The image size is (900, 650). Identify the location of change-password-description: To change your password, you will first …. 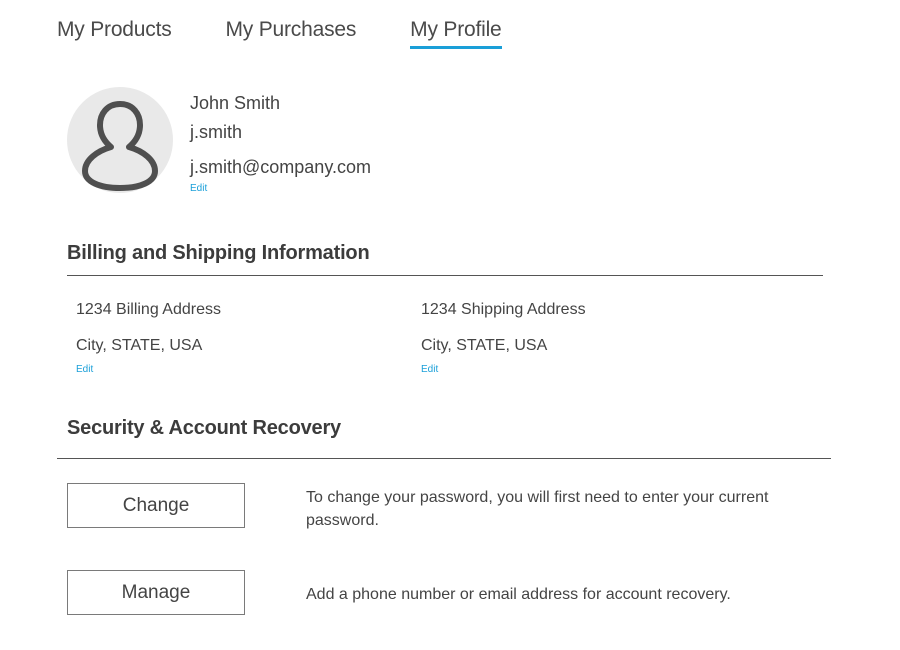
(537, 509).